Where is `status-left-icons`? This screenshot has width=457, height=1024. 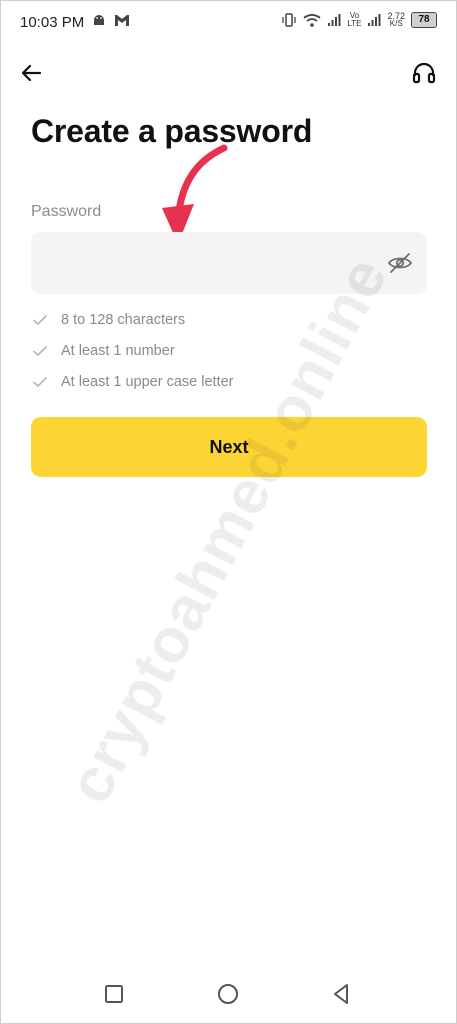
status-left-icons is located at coordinates (111, 20).